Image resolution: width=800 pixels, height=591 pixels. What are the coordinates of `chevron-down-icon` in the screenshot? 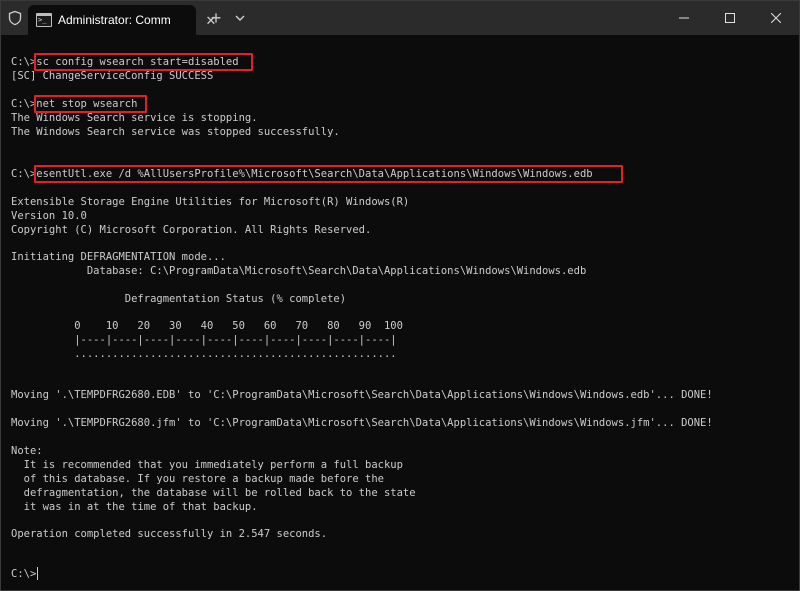 It's located at (240, 18).